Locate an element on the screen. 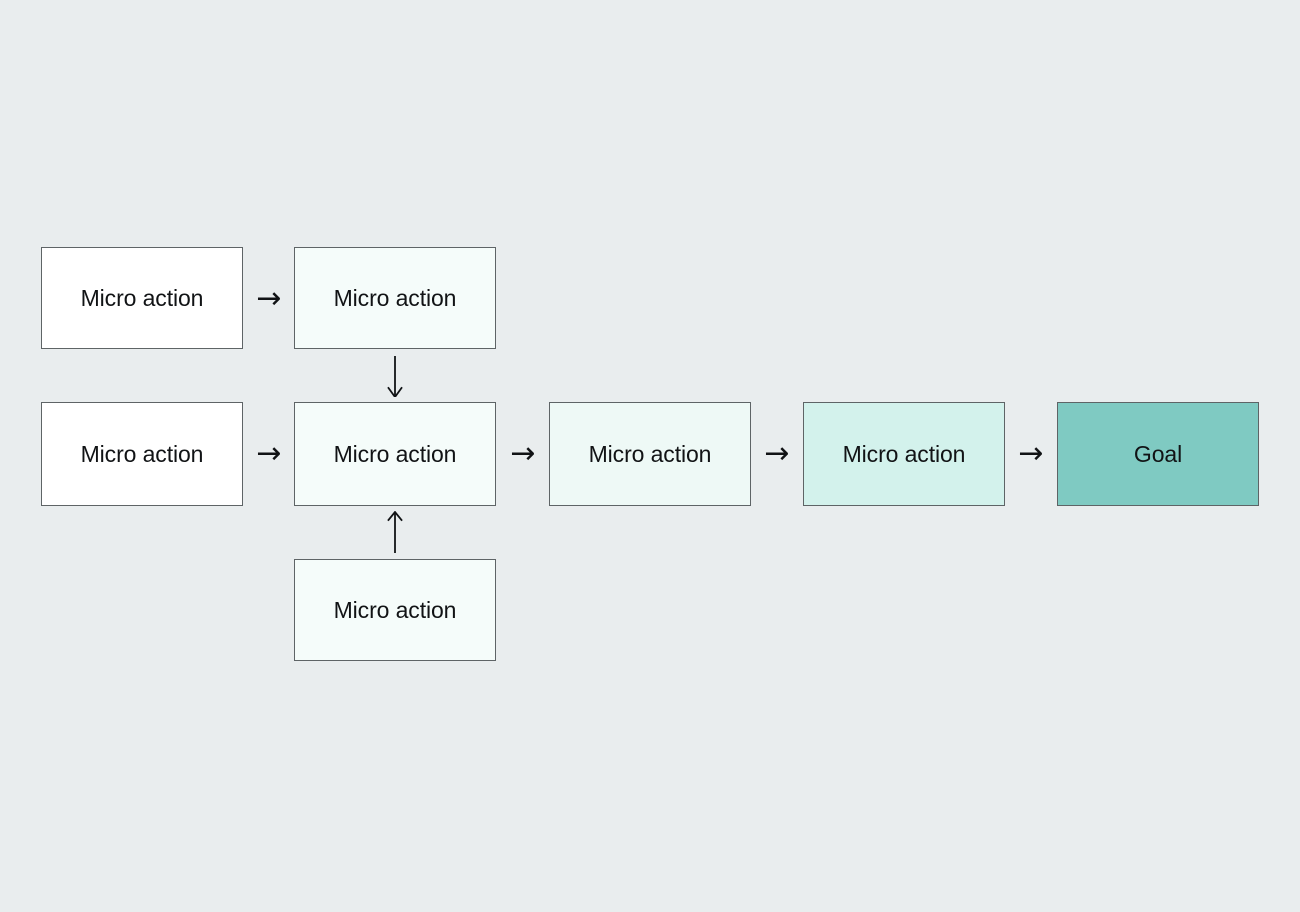 This screenshot has height=912, width=1300. goal-node: Goal is located at coordinates (1158, 454).